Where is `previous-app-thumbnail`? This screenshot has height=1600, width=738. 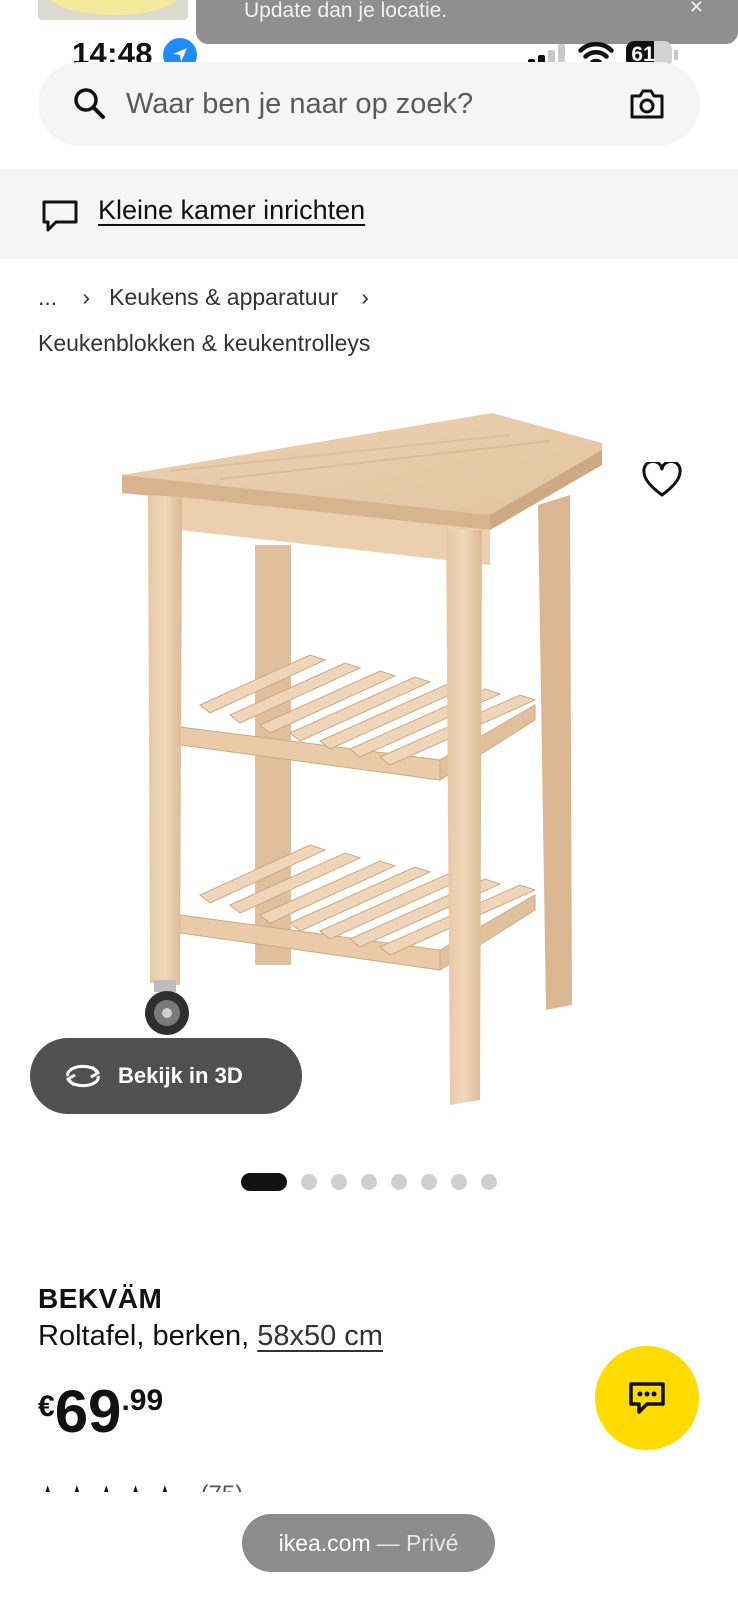 previous-app-thumbnail is located at coordinates (113, 10).